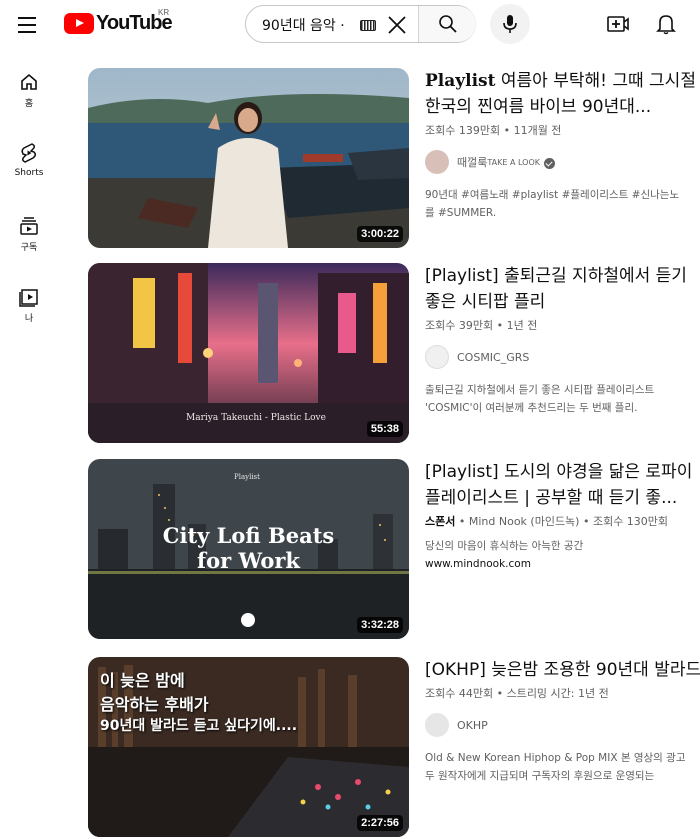 The width and height of the screenshot is (700, 839). Describe the element at coordinates (504, 546) in the screenshot. I see `description-line: 당신의 마음이 휴식하는 아늑한 공간` at that location.